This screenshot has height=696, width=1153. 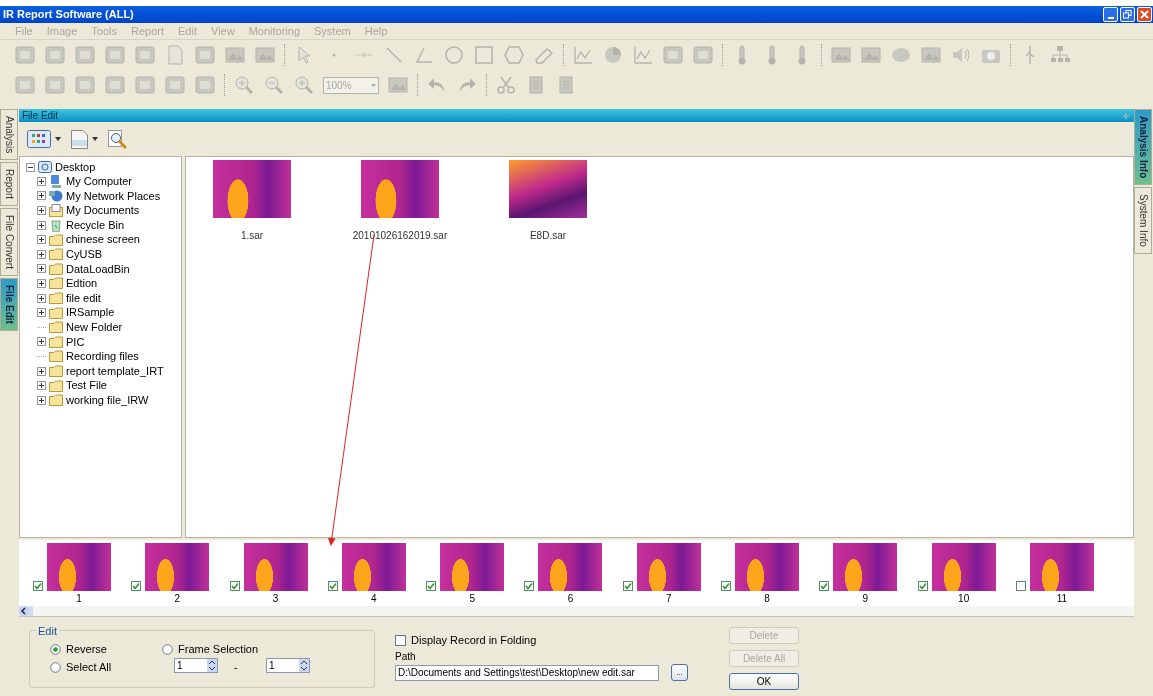 What do you see at coordinates (244, 85) in the screenshot?
I see `zoom-in-icon` at bounding box center [244, 85].